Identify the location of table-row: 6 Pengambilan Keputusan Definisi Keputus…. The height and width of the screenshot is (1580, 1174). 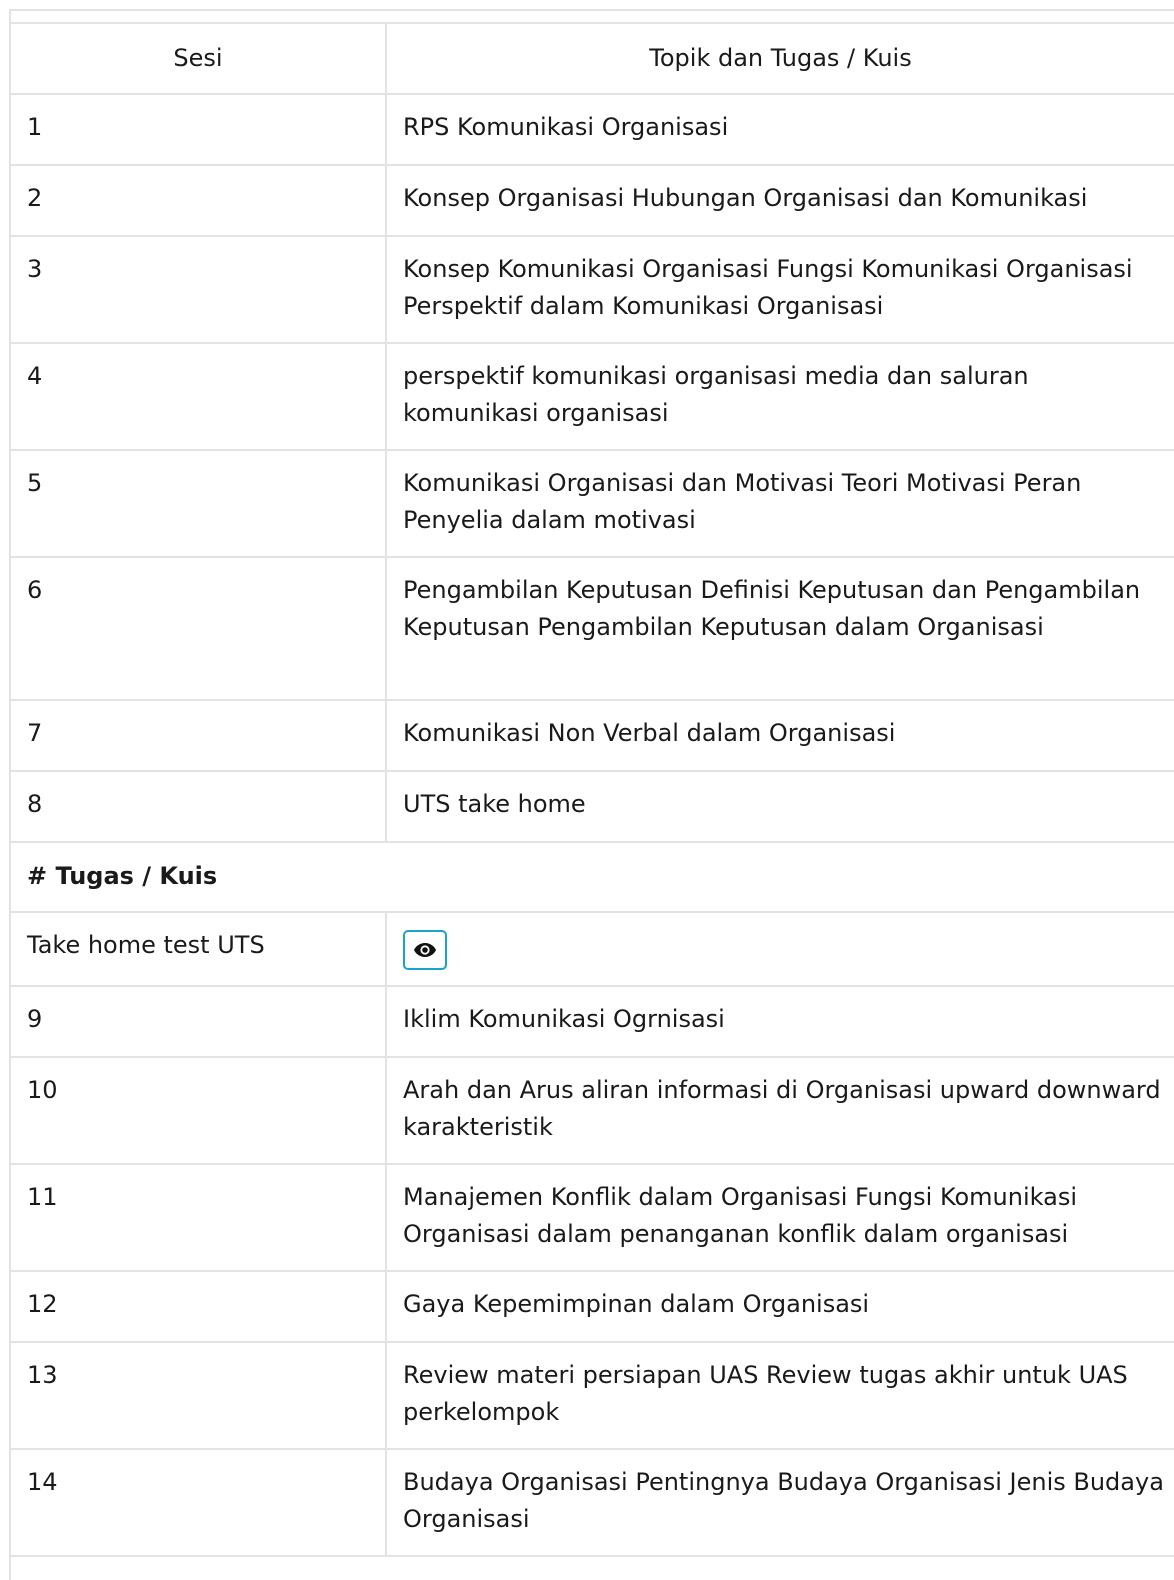
(592, 628).